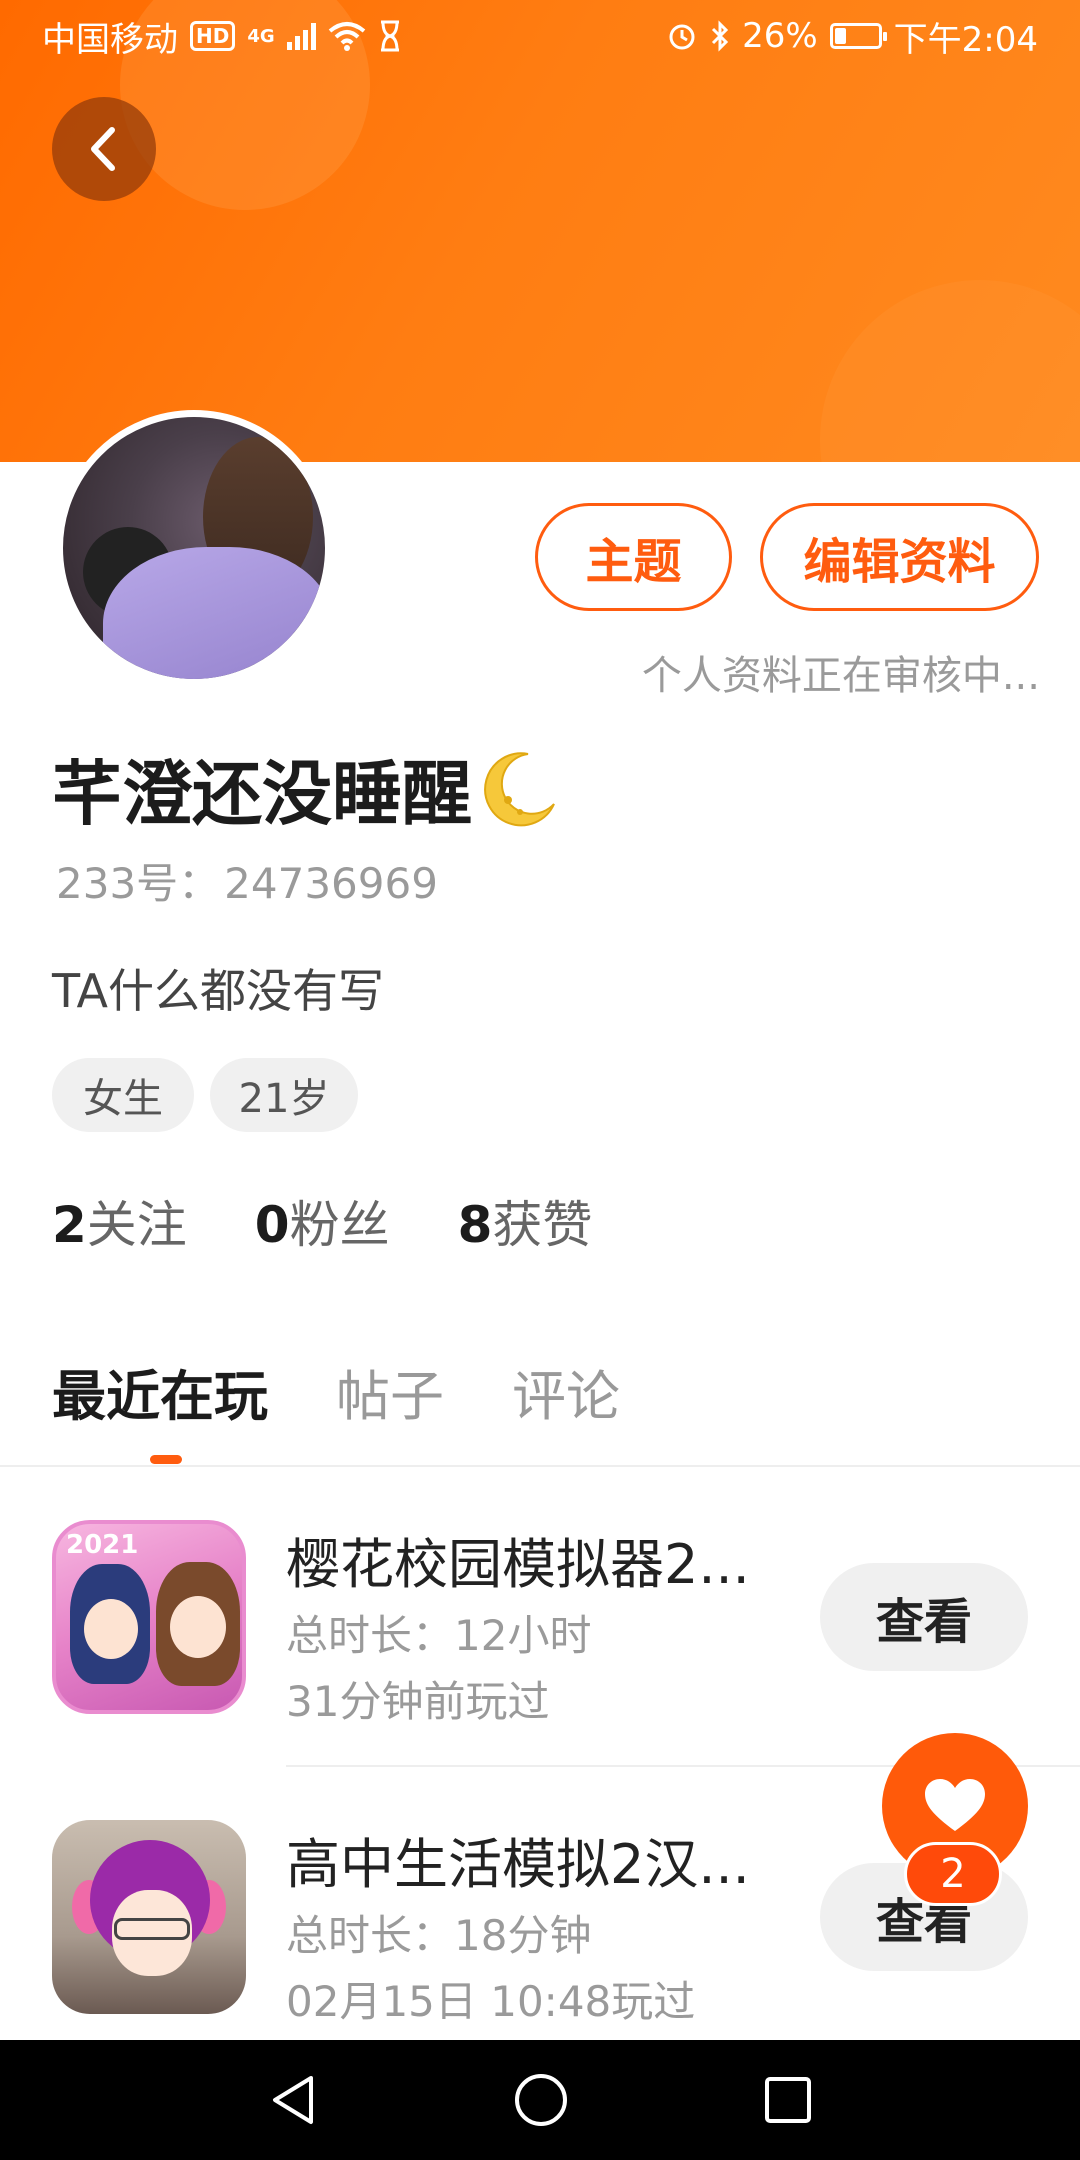  I want to click on carrier-name: 中国移动, so click(110, 39).